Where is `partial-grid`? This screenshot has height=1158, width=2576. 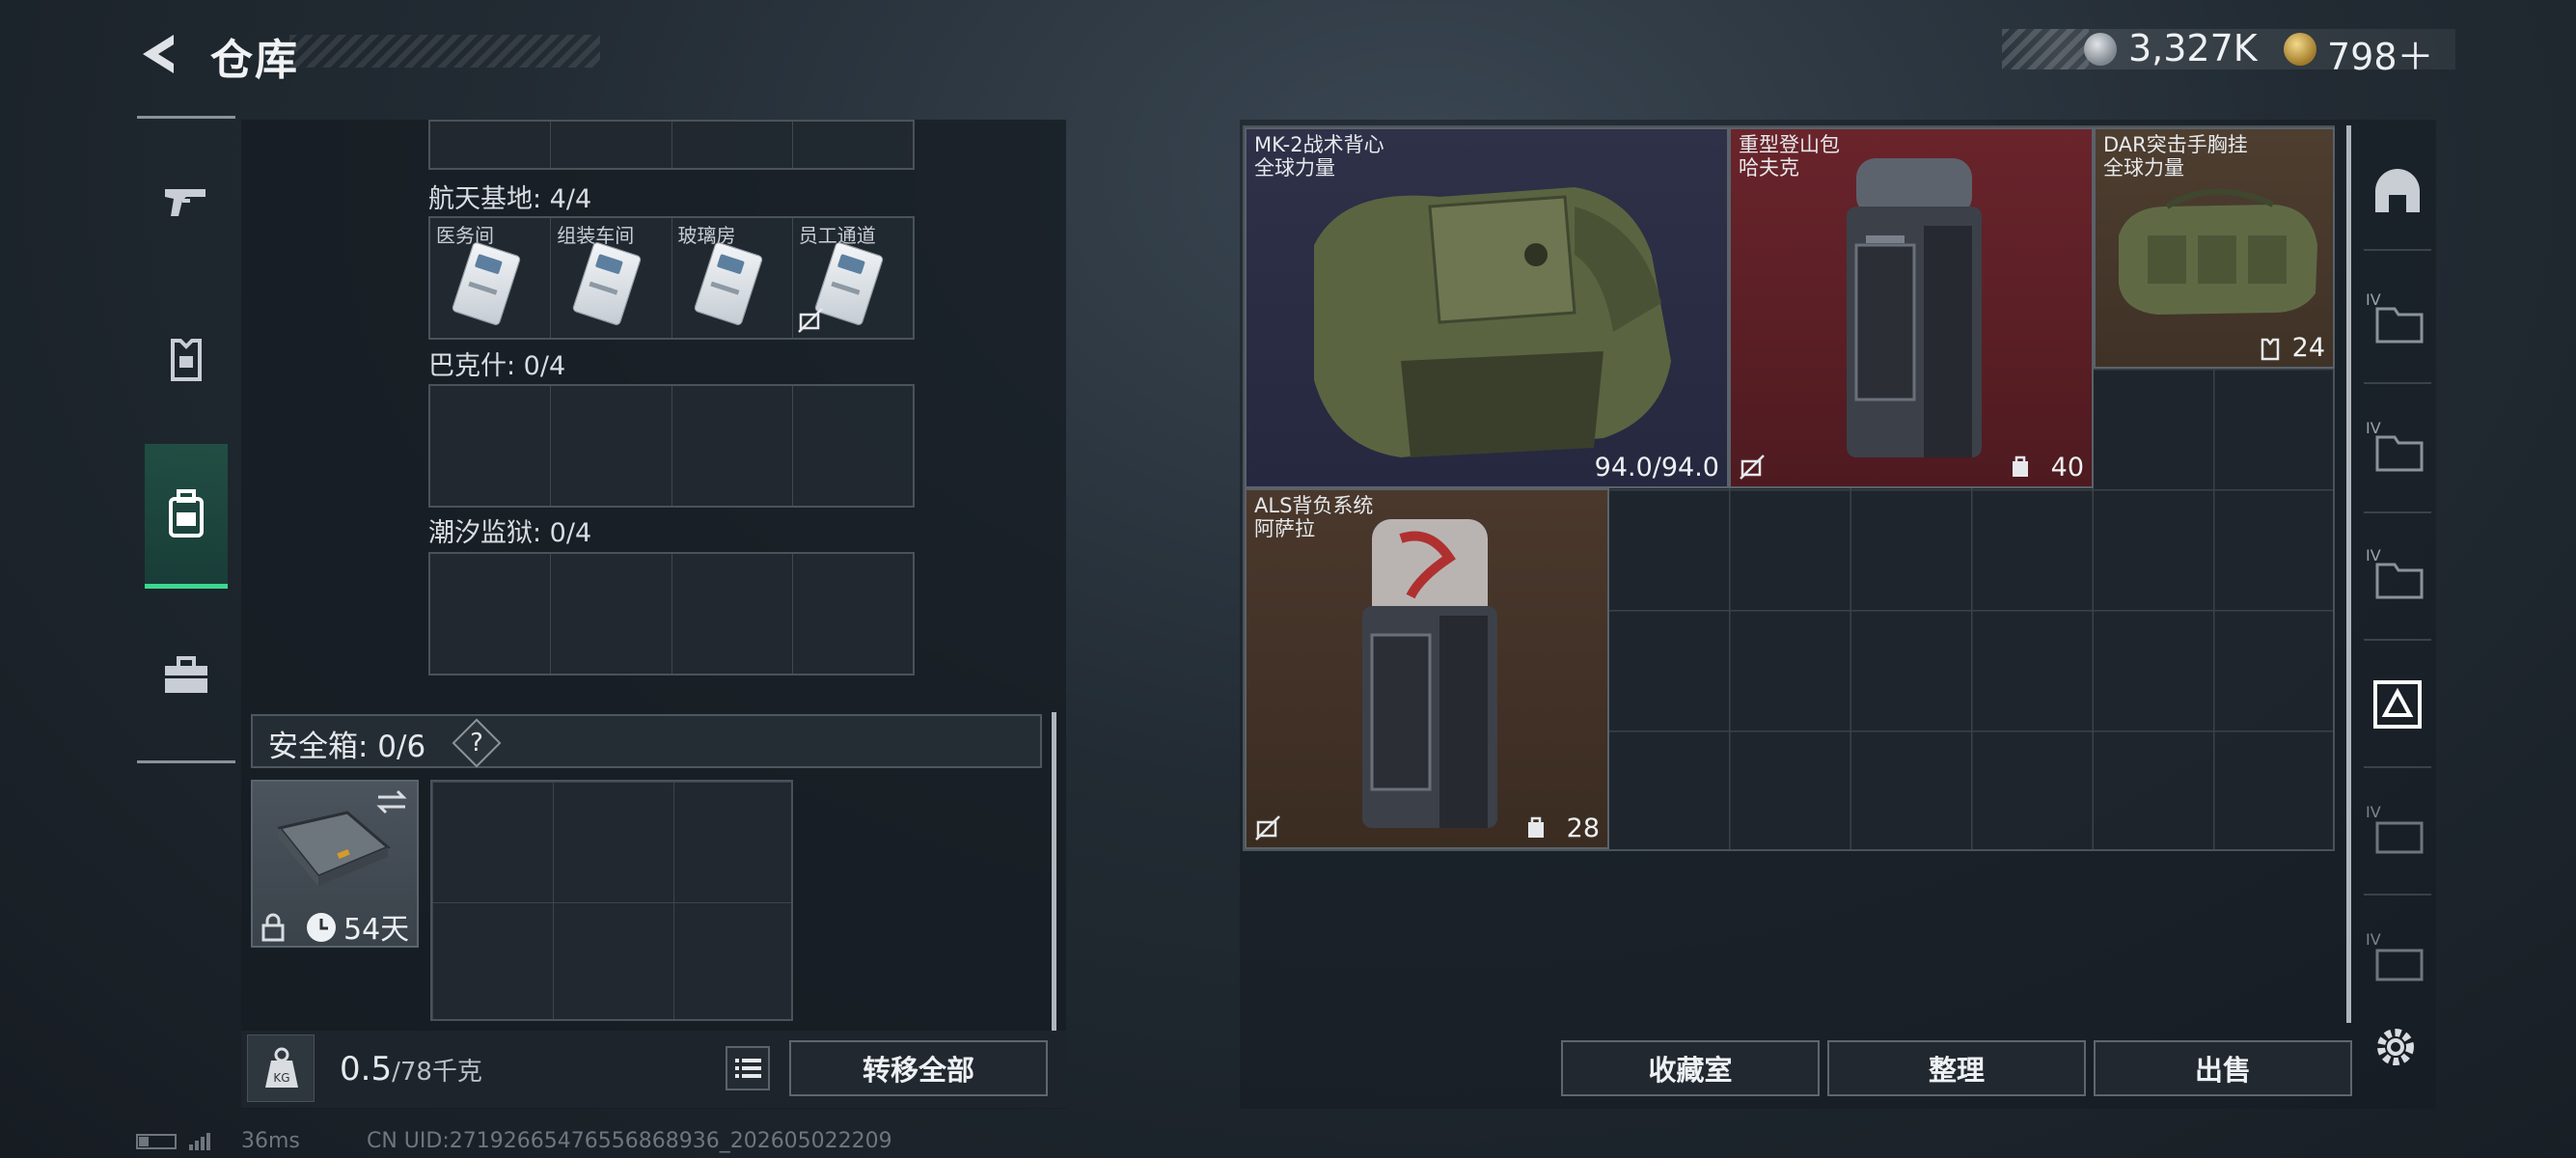
partial-grid is located at coordinates (671, 145).